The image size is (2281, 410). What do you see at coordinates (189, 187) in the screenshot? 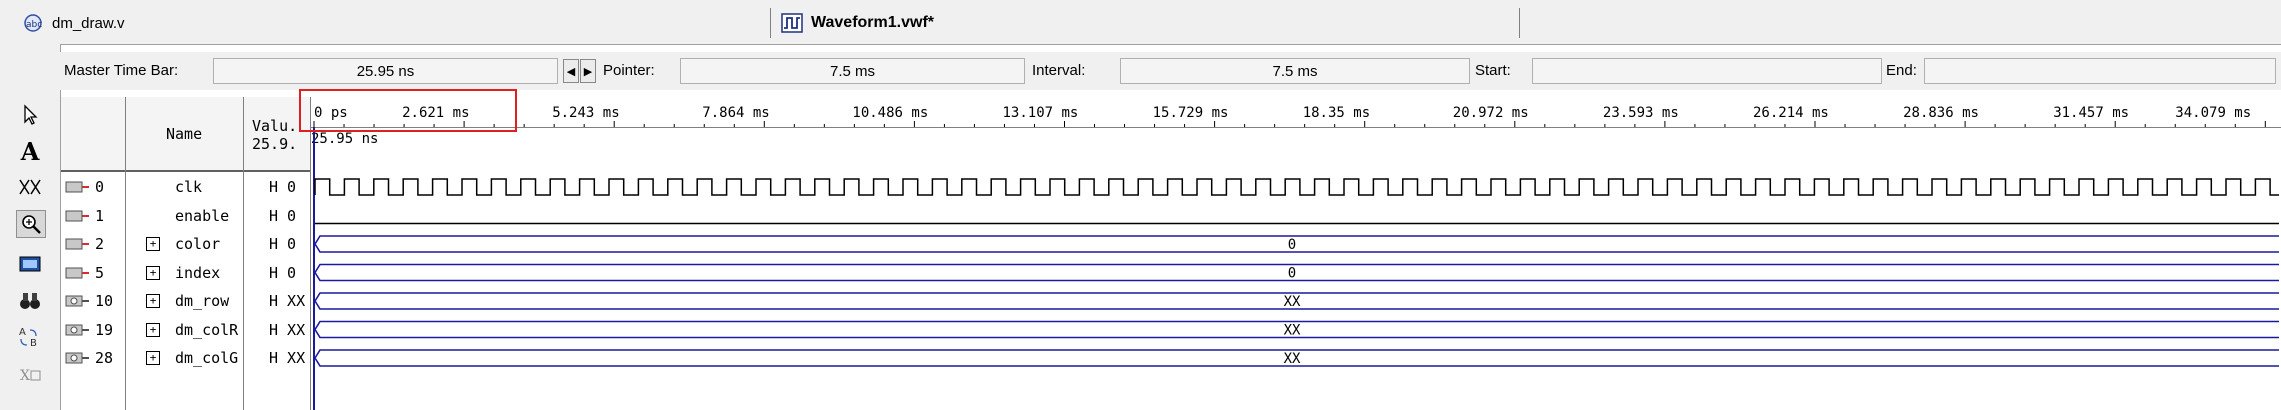
I see `signal-name: clk` at bounding box center [189, 187].